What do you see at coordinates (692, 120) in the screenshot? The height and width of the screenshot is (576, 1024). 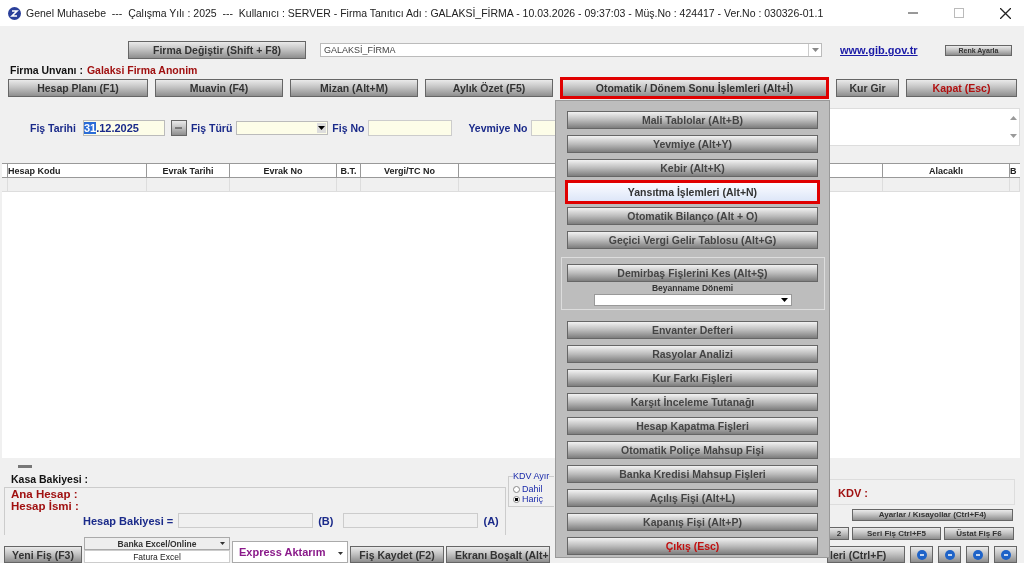 I see `menu-button: Mali Tablolar (Alt+B)` at bounding box center [692, 120].